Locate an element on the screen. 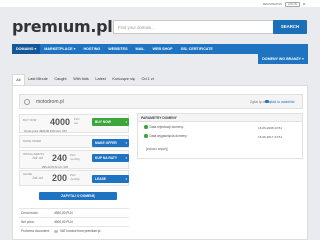 Image resolution: width=320 pixels, height=240 pixels. gross-label: Cena brutto: is located at coordinates (30, 213).